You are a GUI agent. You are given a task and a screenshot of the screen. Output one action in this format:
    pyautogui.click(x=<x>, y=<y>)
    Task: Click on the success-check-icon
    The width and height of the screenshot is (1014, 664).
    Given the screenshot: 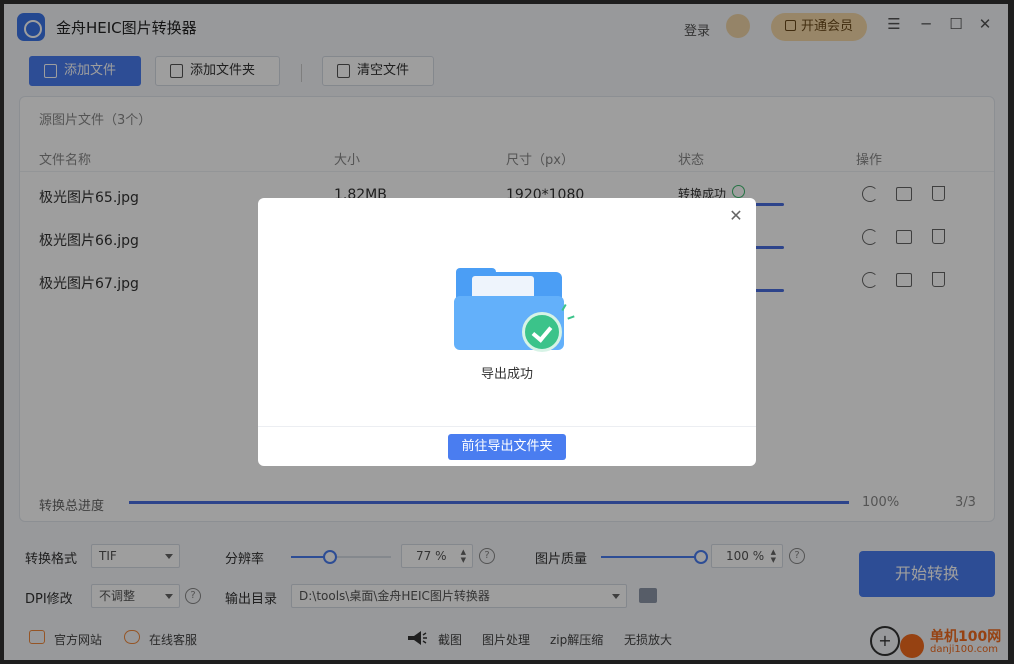 What is the action you would take?
    pyautogui.click(x=542, y=332)
    